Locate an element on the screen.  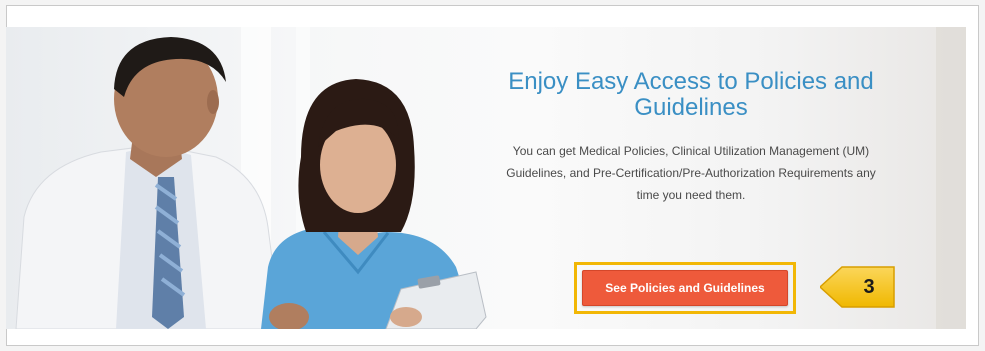
see-policies-button: See Policies and Guidelines is located at coordinates (685, 288).